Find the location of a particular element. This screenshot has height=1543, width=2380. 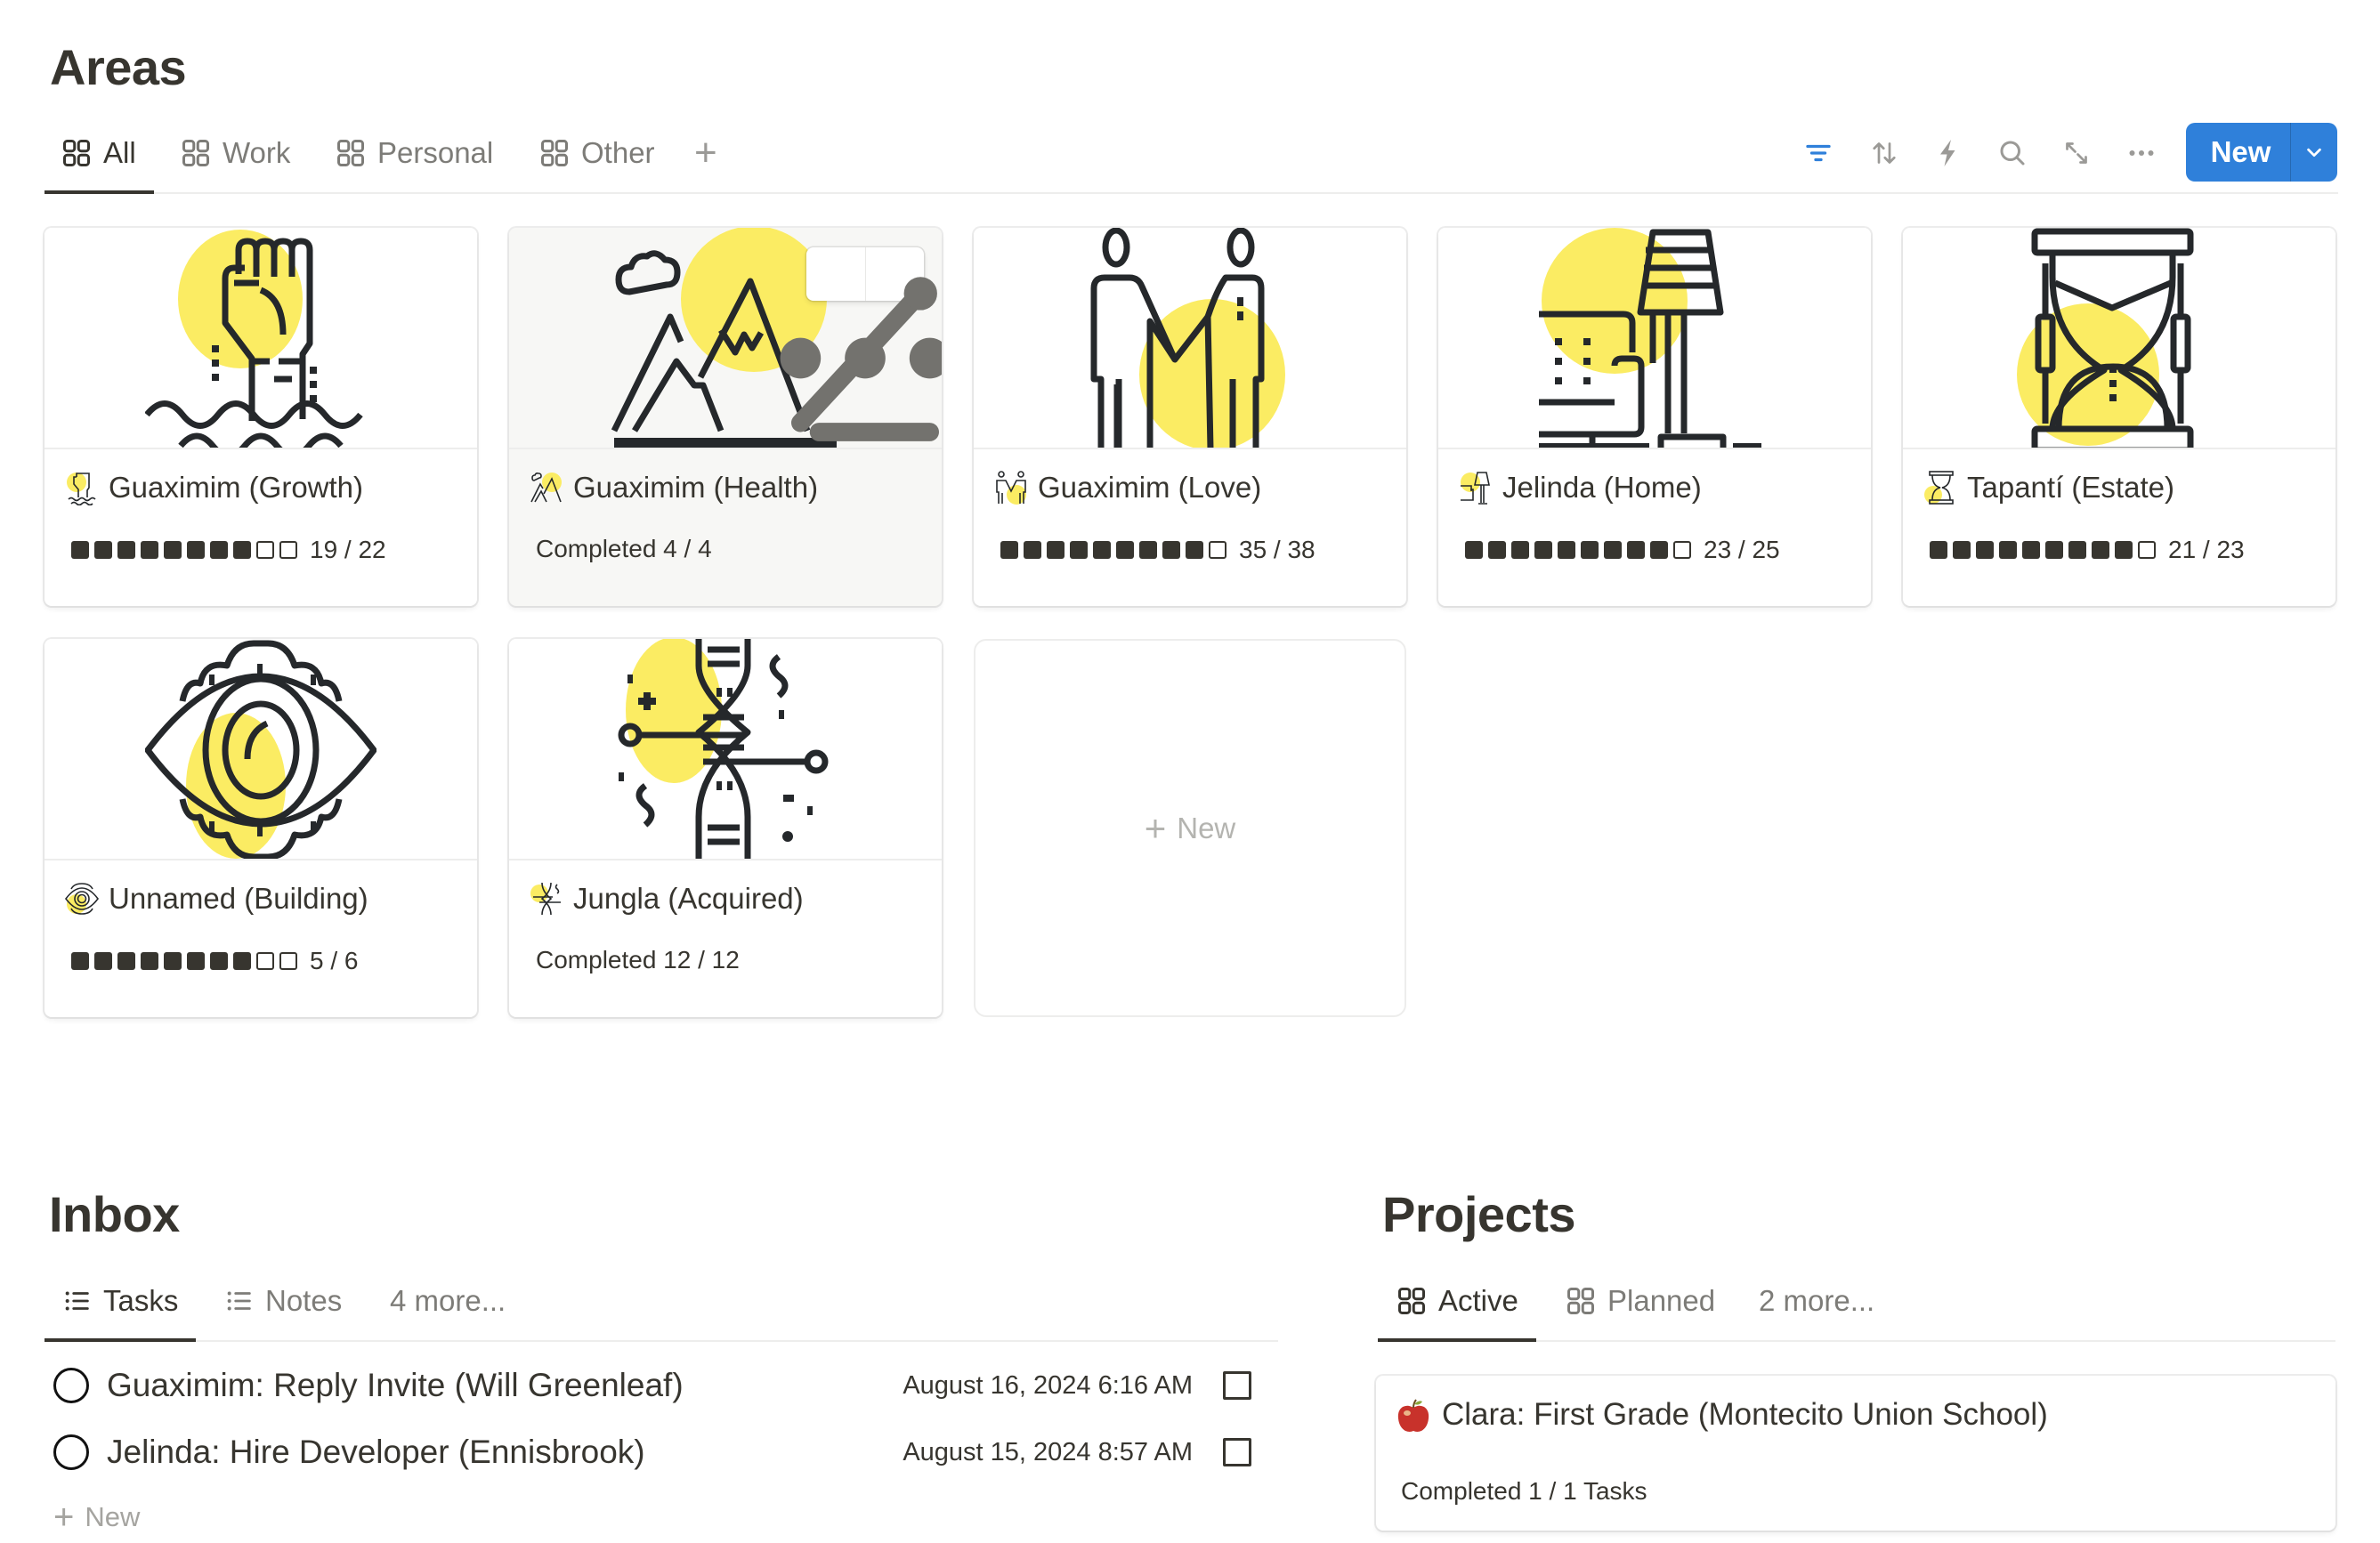

tab-label: Planned is located at coordinates (1661, 1301).